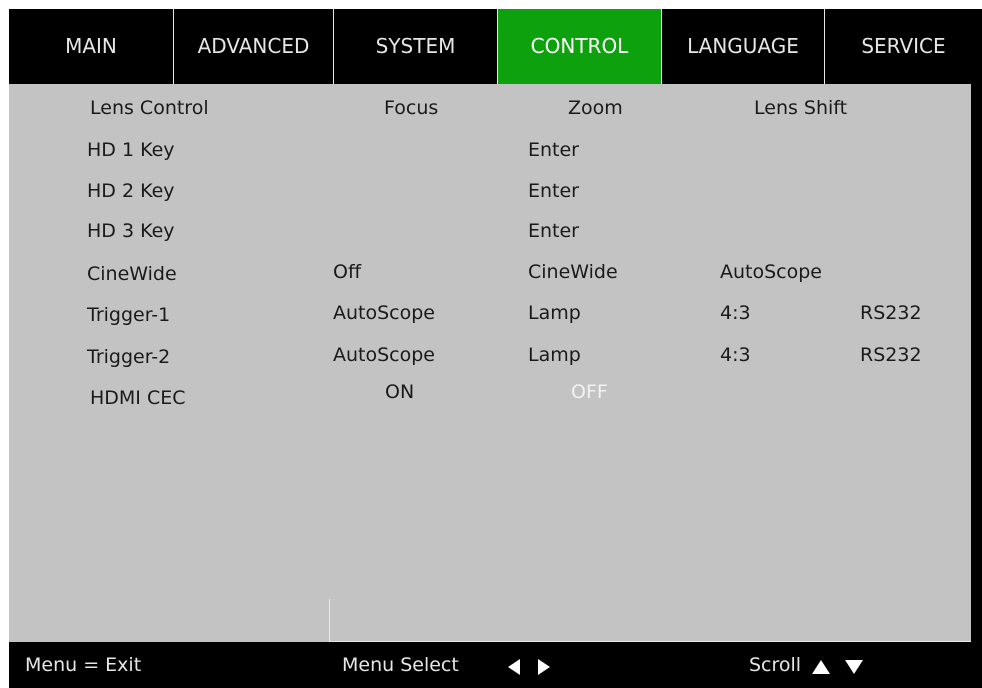 Image resolution: width=982 pixels, height=688 pixels. What do you see at coordinates (329, 621) in the screenshot?
I see `panel-divider` at bounding box center [329, 621].